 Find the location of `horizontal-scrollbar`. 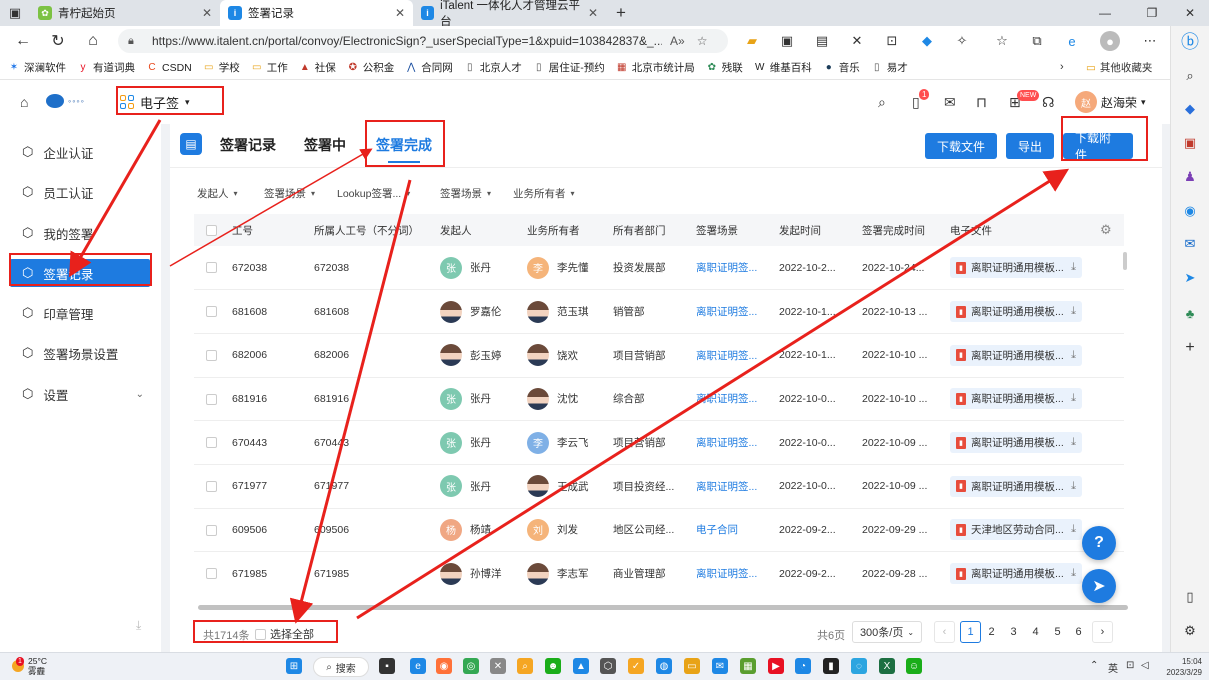

horizontal-scrollbar is located at coordinates (663, 607).